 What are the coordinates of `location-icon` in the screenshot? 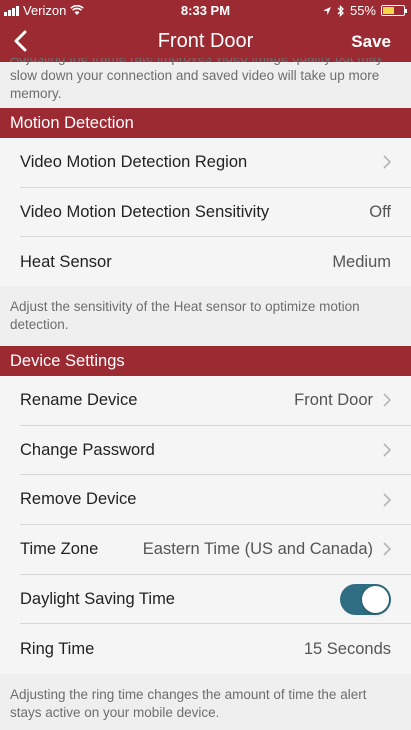 It's located at (326, 10).